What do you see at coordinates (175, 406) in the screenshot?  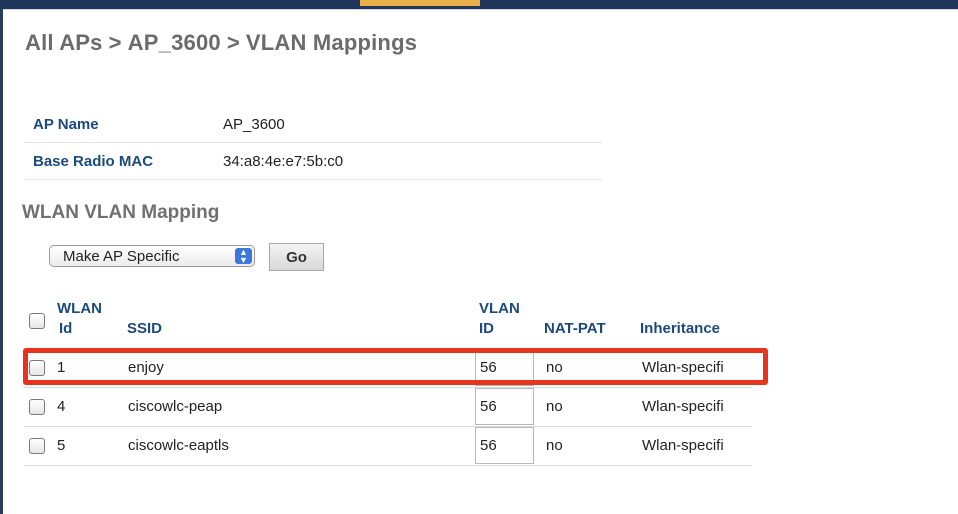 I see `ssid-cell: ciscowlc-peap` at bounding box center [175, 406].